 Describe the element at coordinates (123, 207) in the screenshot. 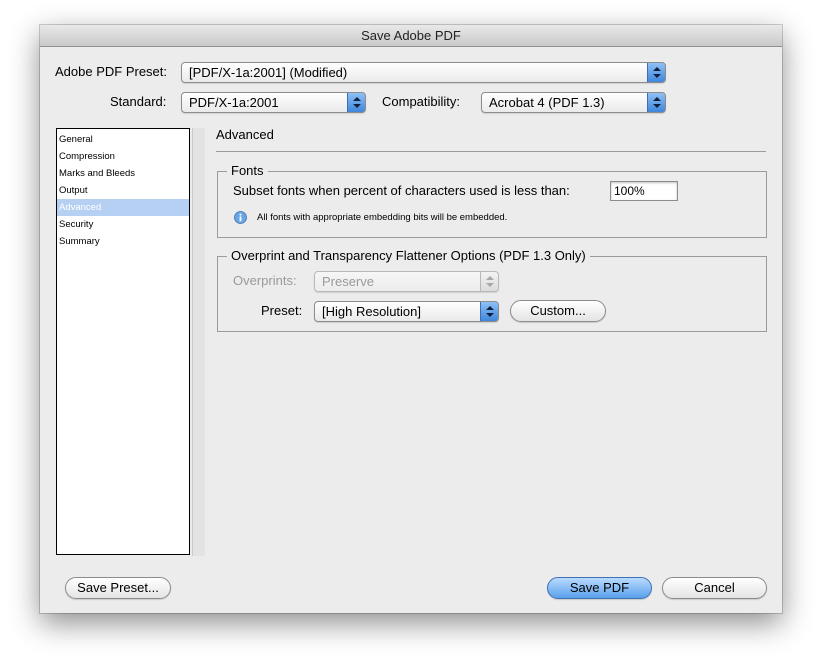

I see `sidebar-item-advanced: Advanced` at that location.